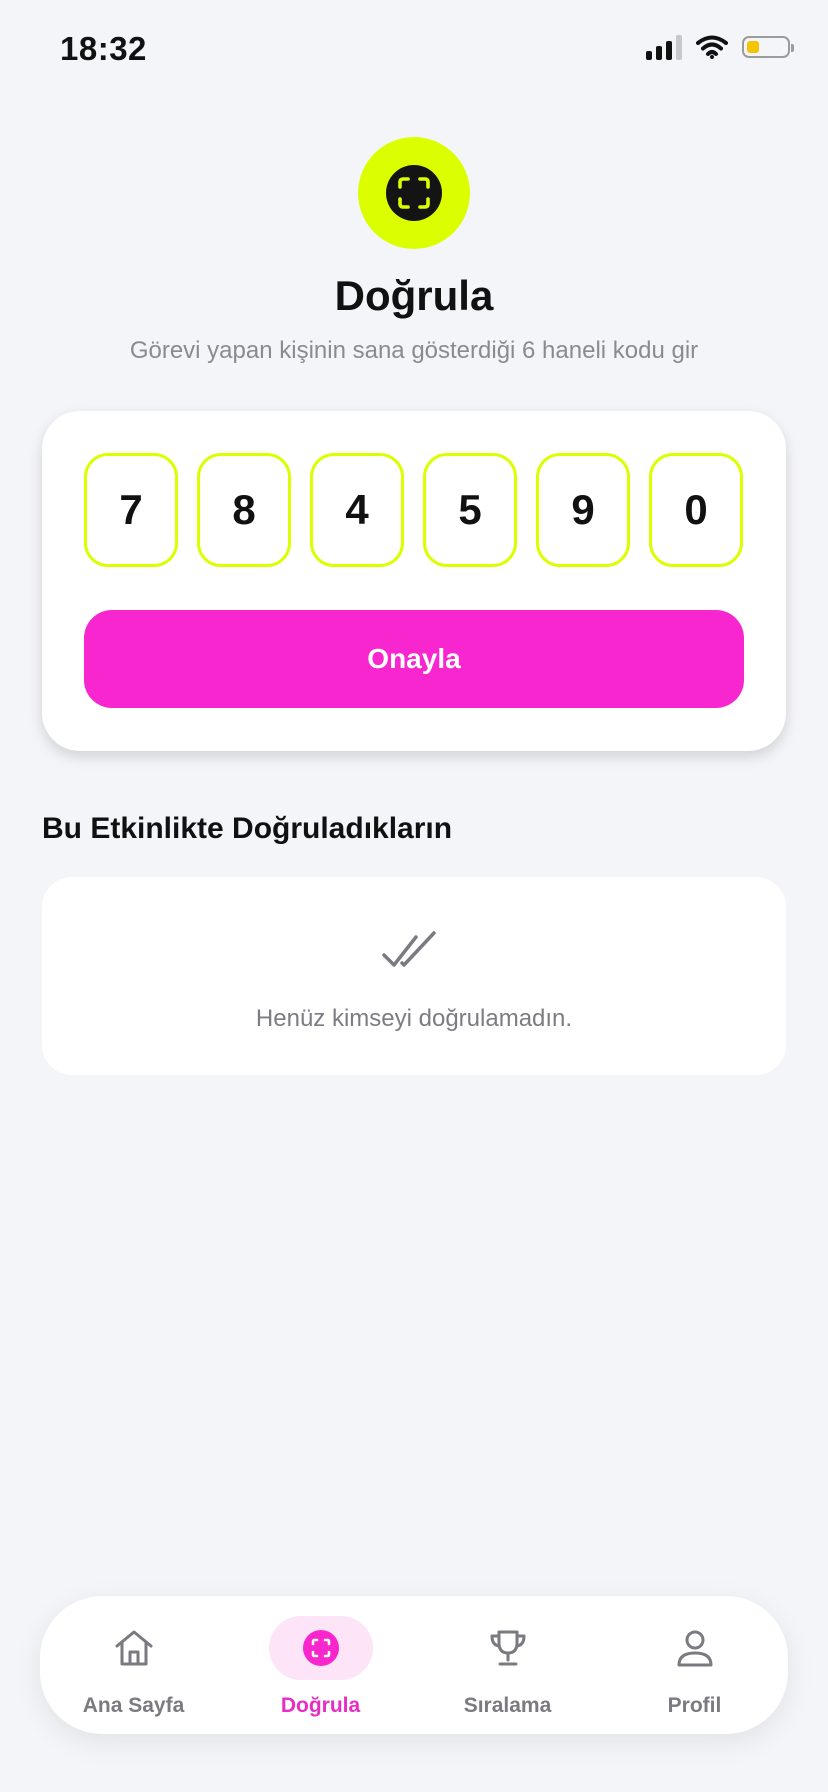 The width and height of the screenshot is (828, 1792). I want to click on cellular-signal-icon, so click(664, 47).